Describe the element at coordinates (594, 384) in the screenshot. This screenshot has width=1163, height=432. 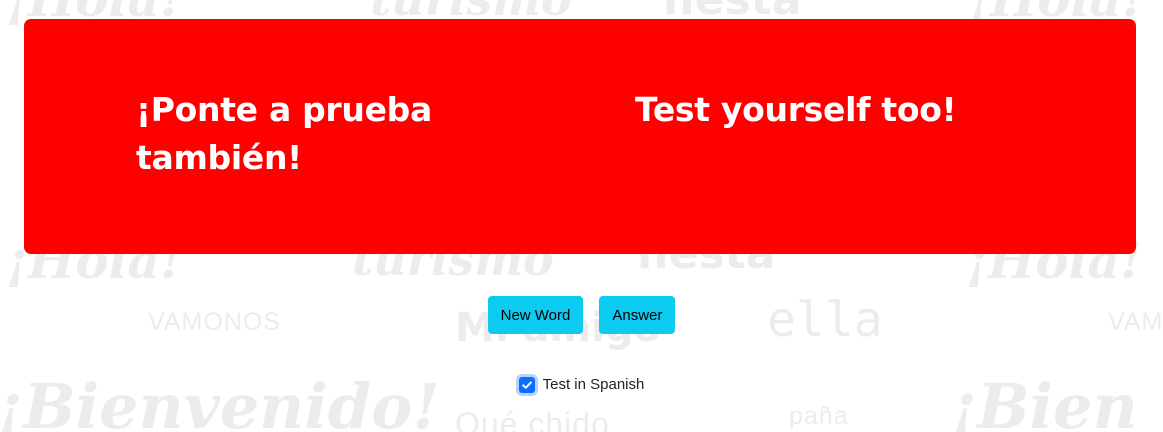
I see `test-in-spanish-label: Test in Spanish` at that location.